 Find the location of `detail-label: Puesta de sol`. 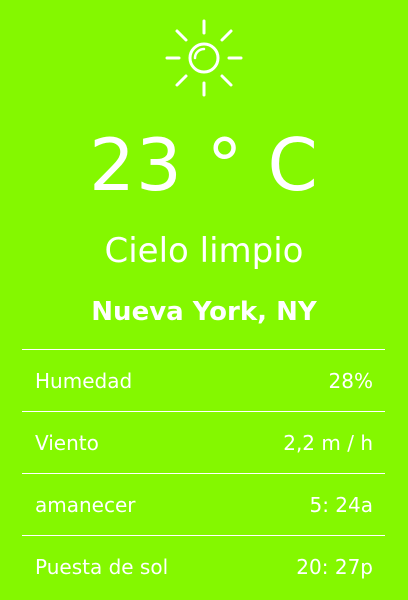

detail-label: Puesta de sol is located at coordinates (102, 566).